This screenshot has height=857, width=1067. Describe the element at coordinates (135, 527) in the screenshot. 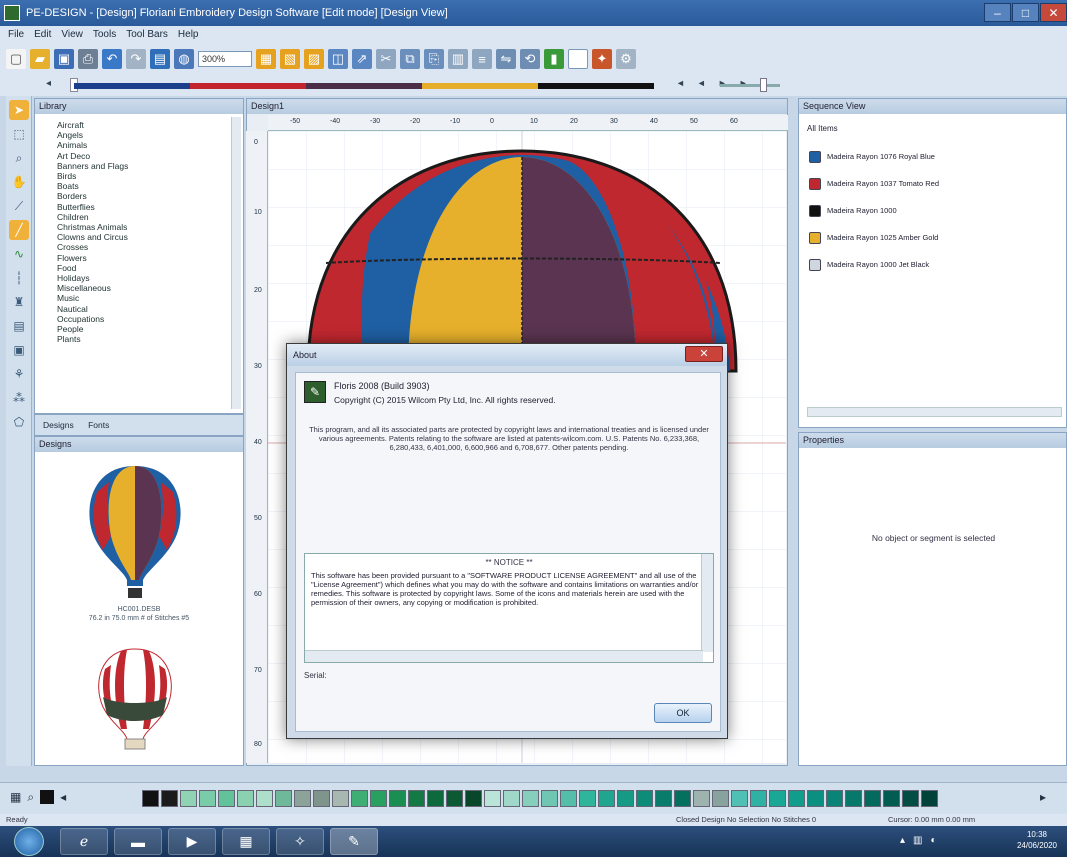

I see `balloon-thumbnail` at that location.